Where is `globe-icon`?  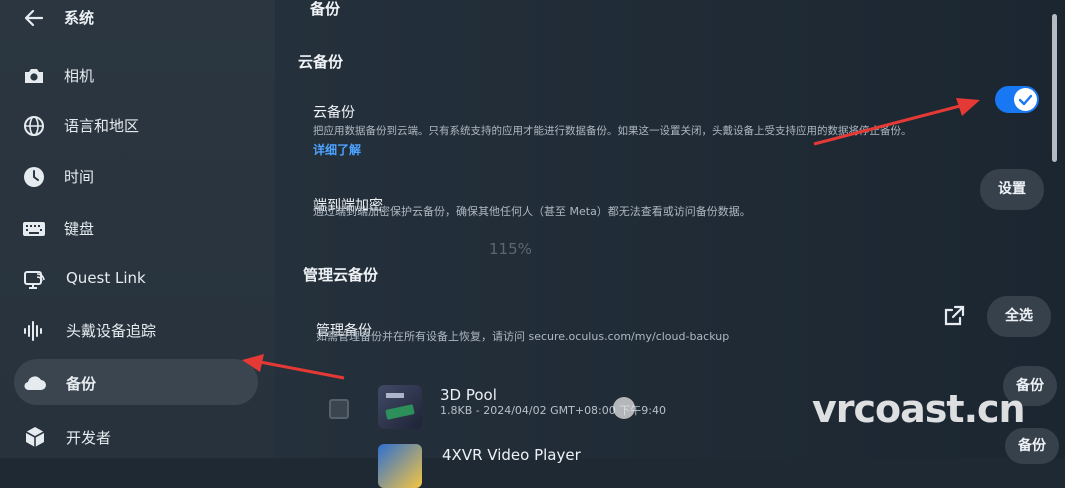 globe-icon is located at coordinates (34, 126).